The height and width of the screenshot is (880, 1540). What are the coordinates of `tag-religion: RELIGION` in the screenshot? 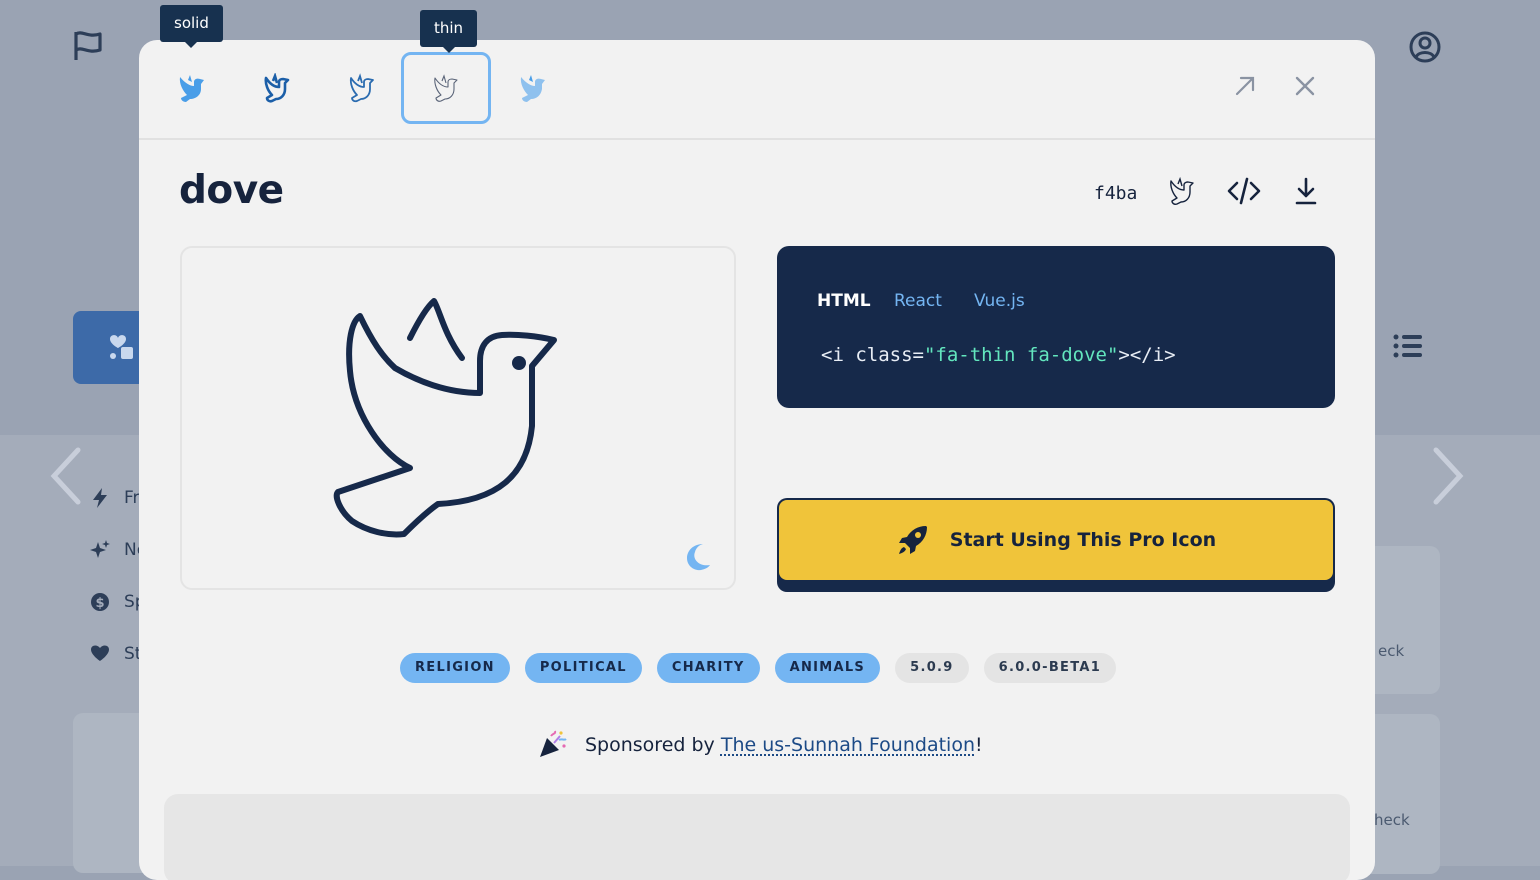 It's located at (455, 668).